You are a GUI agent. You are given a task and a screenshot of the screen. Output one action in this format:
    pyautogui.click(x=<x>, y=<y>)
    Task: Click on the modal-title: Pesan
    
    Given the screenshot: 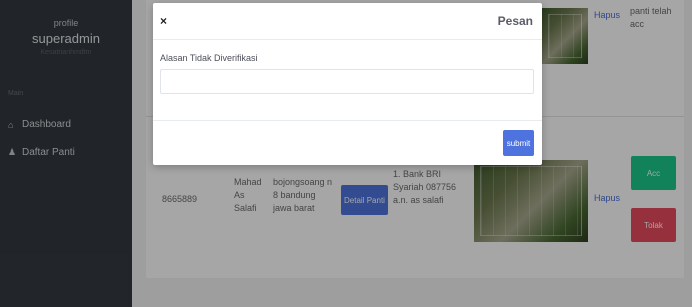 What is the action you would take?
    pyautogui.click(x=515, y=21)
    